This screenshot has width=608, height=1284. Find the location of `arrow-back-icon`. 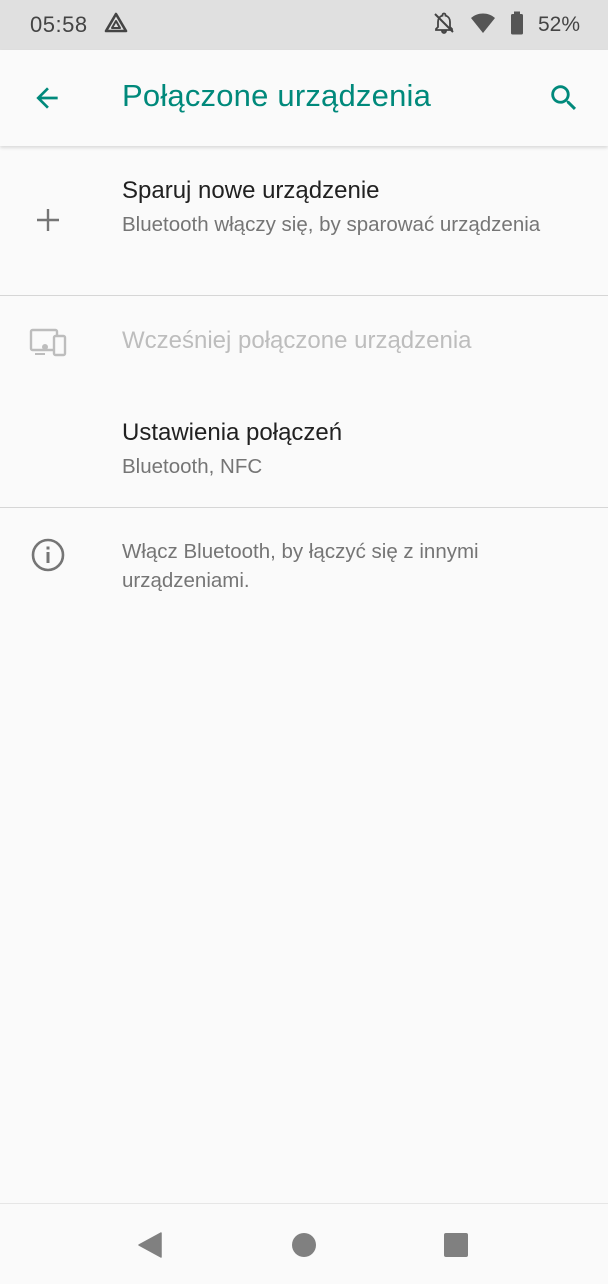

arrow-back-icon is located at coordinates (47, 98).